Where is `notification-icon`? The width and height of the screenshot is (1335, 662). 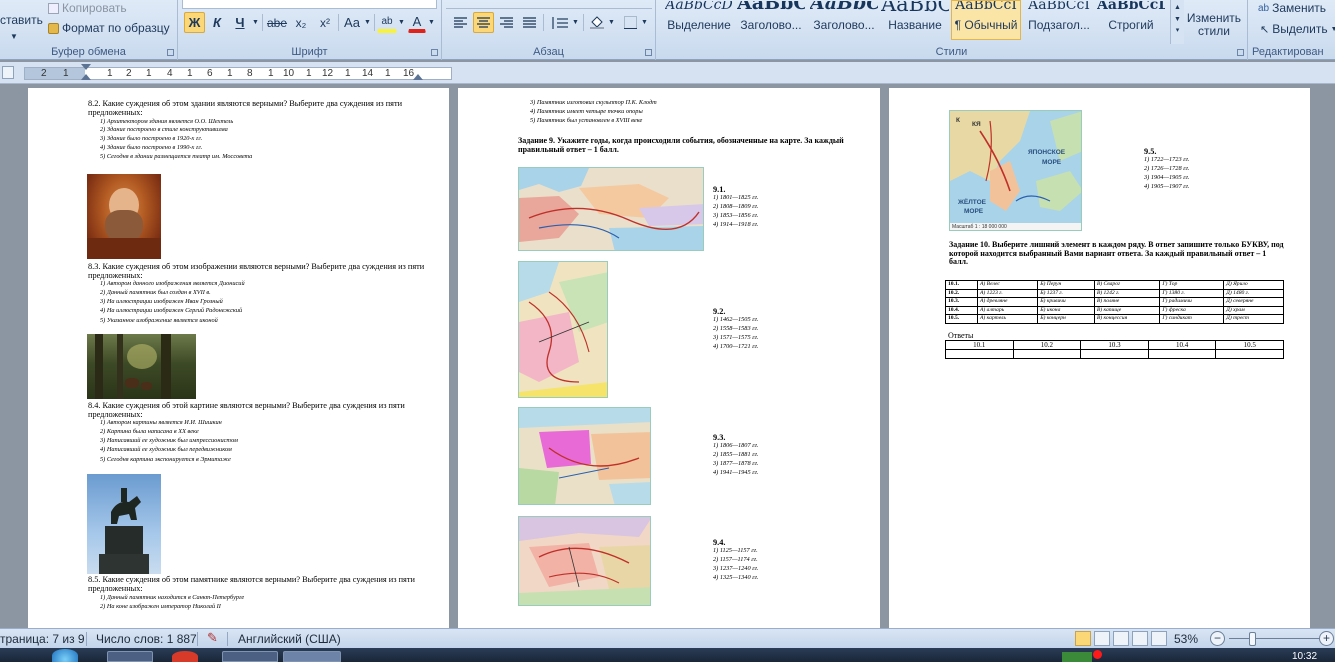
notification-icon is located at coordinates (1097, 654).